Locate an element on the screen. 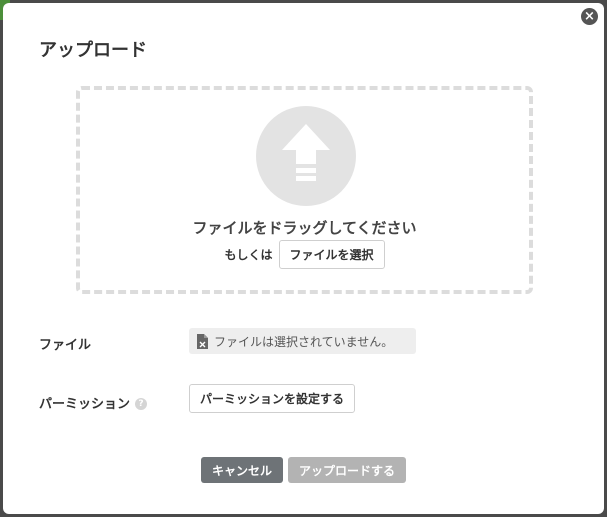 The image size is (607, 517). drag-instruction: ファイルをドラッグしてください is located at coordinates (304, 228).